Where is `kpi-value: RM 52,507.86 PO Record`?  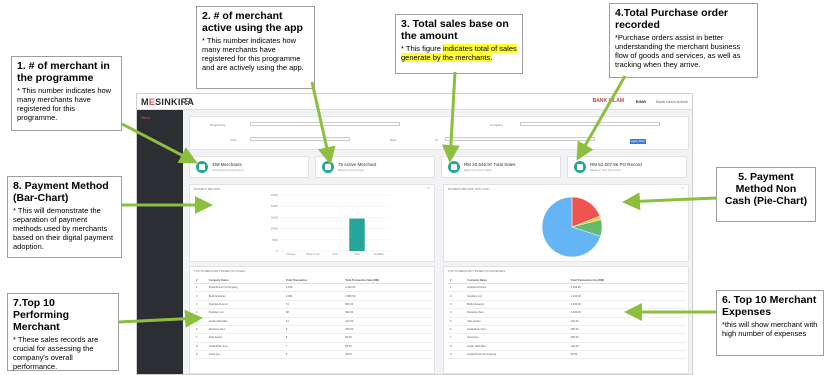
kpi-value: RM 52,507.86 PO Record is located at coordinates (616, 164).